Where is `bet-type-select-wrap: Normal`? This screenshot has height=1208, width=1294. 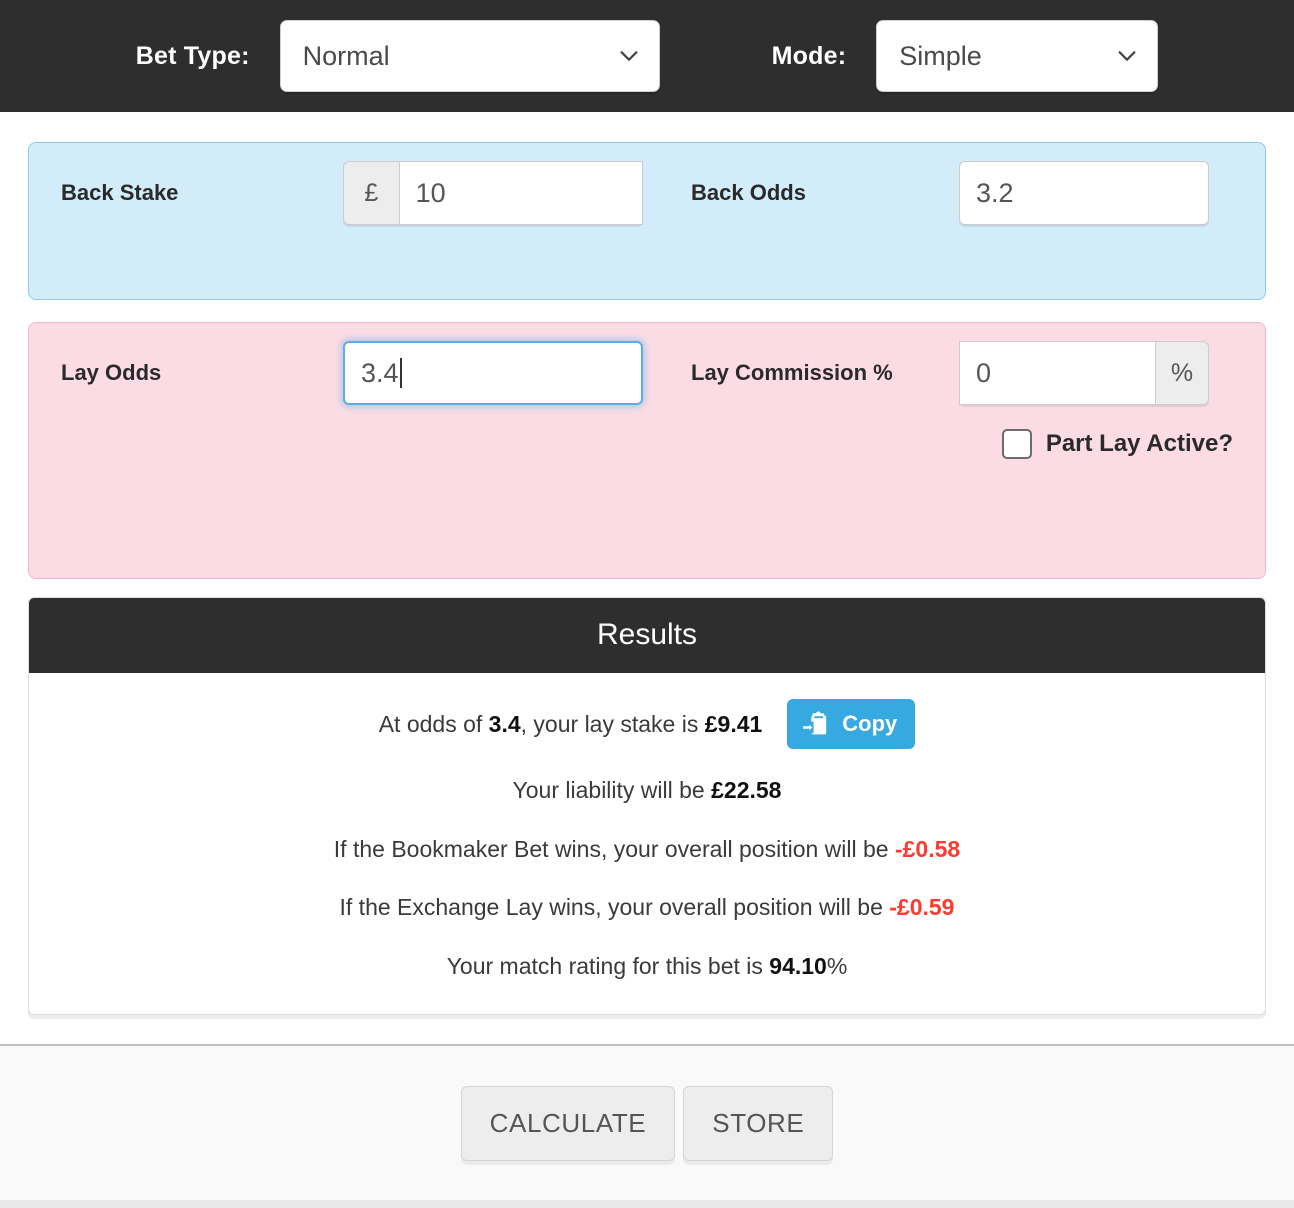 bet-type-select-wrap: Normal is located at coordinates (469, 56).